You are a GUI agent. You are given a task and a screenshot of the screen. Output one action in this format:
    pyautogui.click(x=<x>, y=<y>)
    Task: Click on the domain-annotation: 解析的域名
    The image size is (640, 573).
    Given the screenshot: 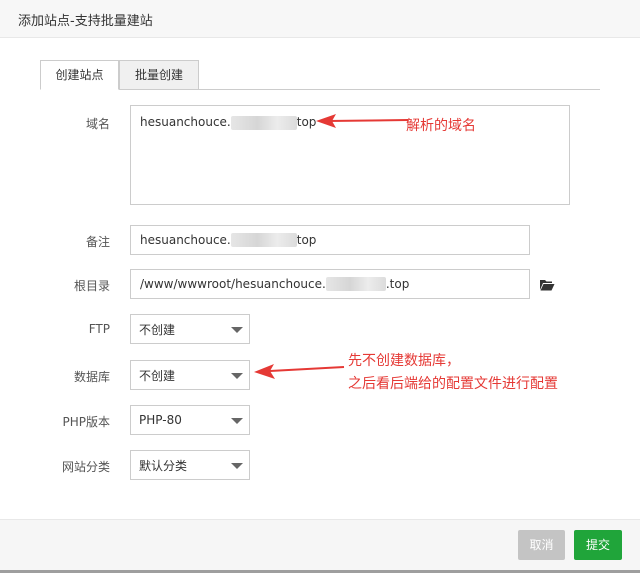 What is the action you would take?
    pyautogui.click(x=441, y=126)
    